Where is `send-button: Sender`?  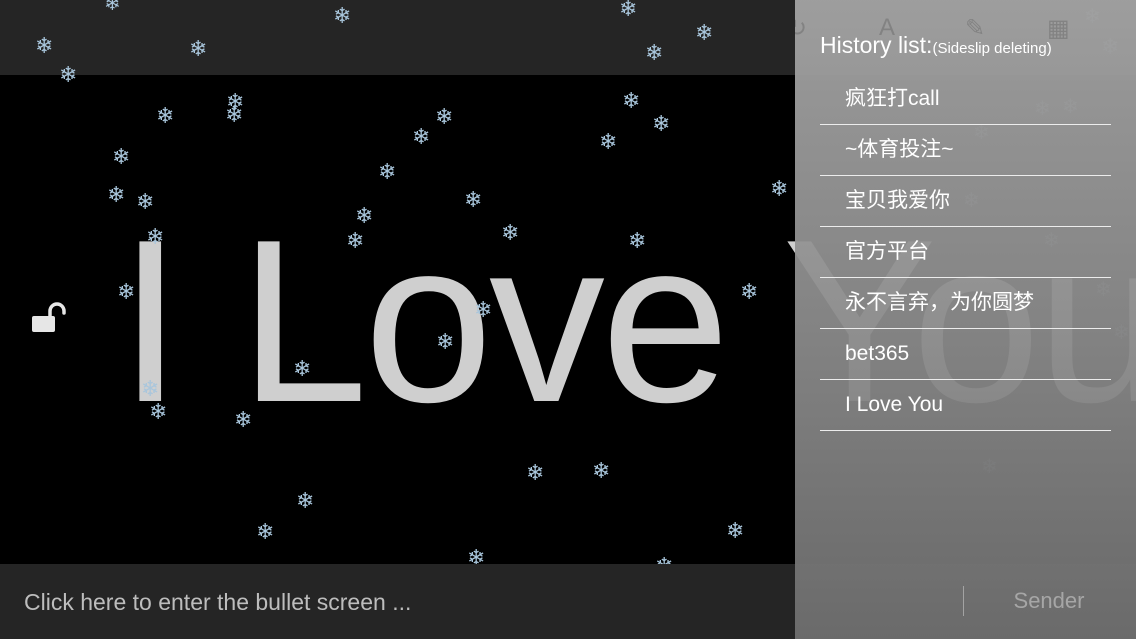 send-button: Sender is located at coordinates (1049, 601).